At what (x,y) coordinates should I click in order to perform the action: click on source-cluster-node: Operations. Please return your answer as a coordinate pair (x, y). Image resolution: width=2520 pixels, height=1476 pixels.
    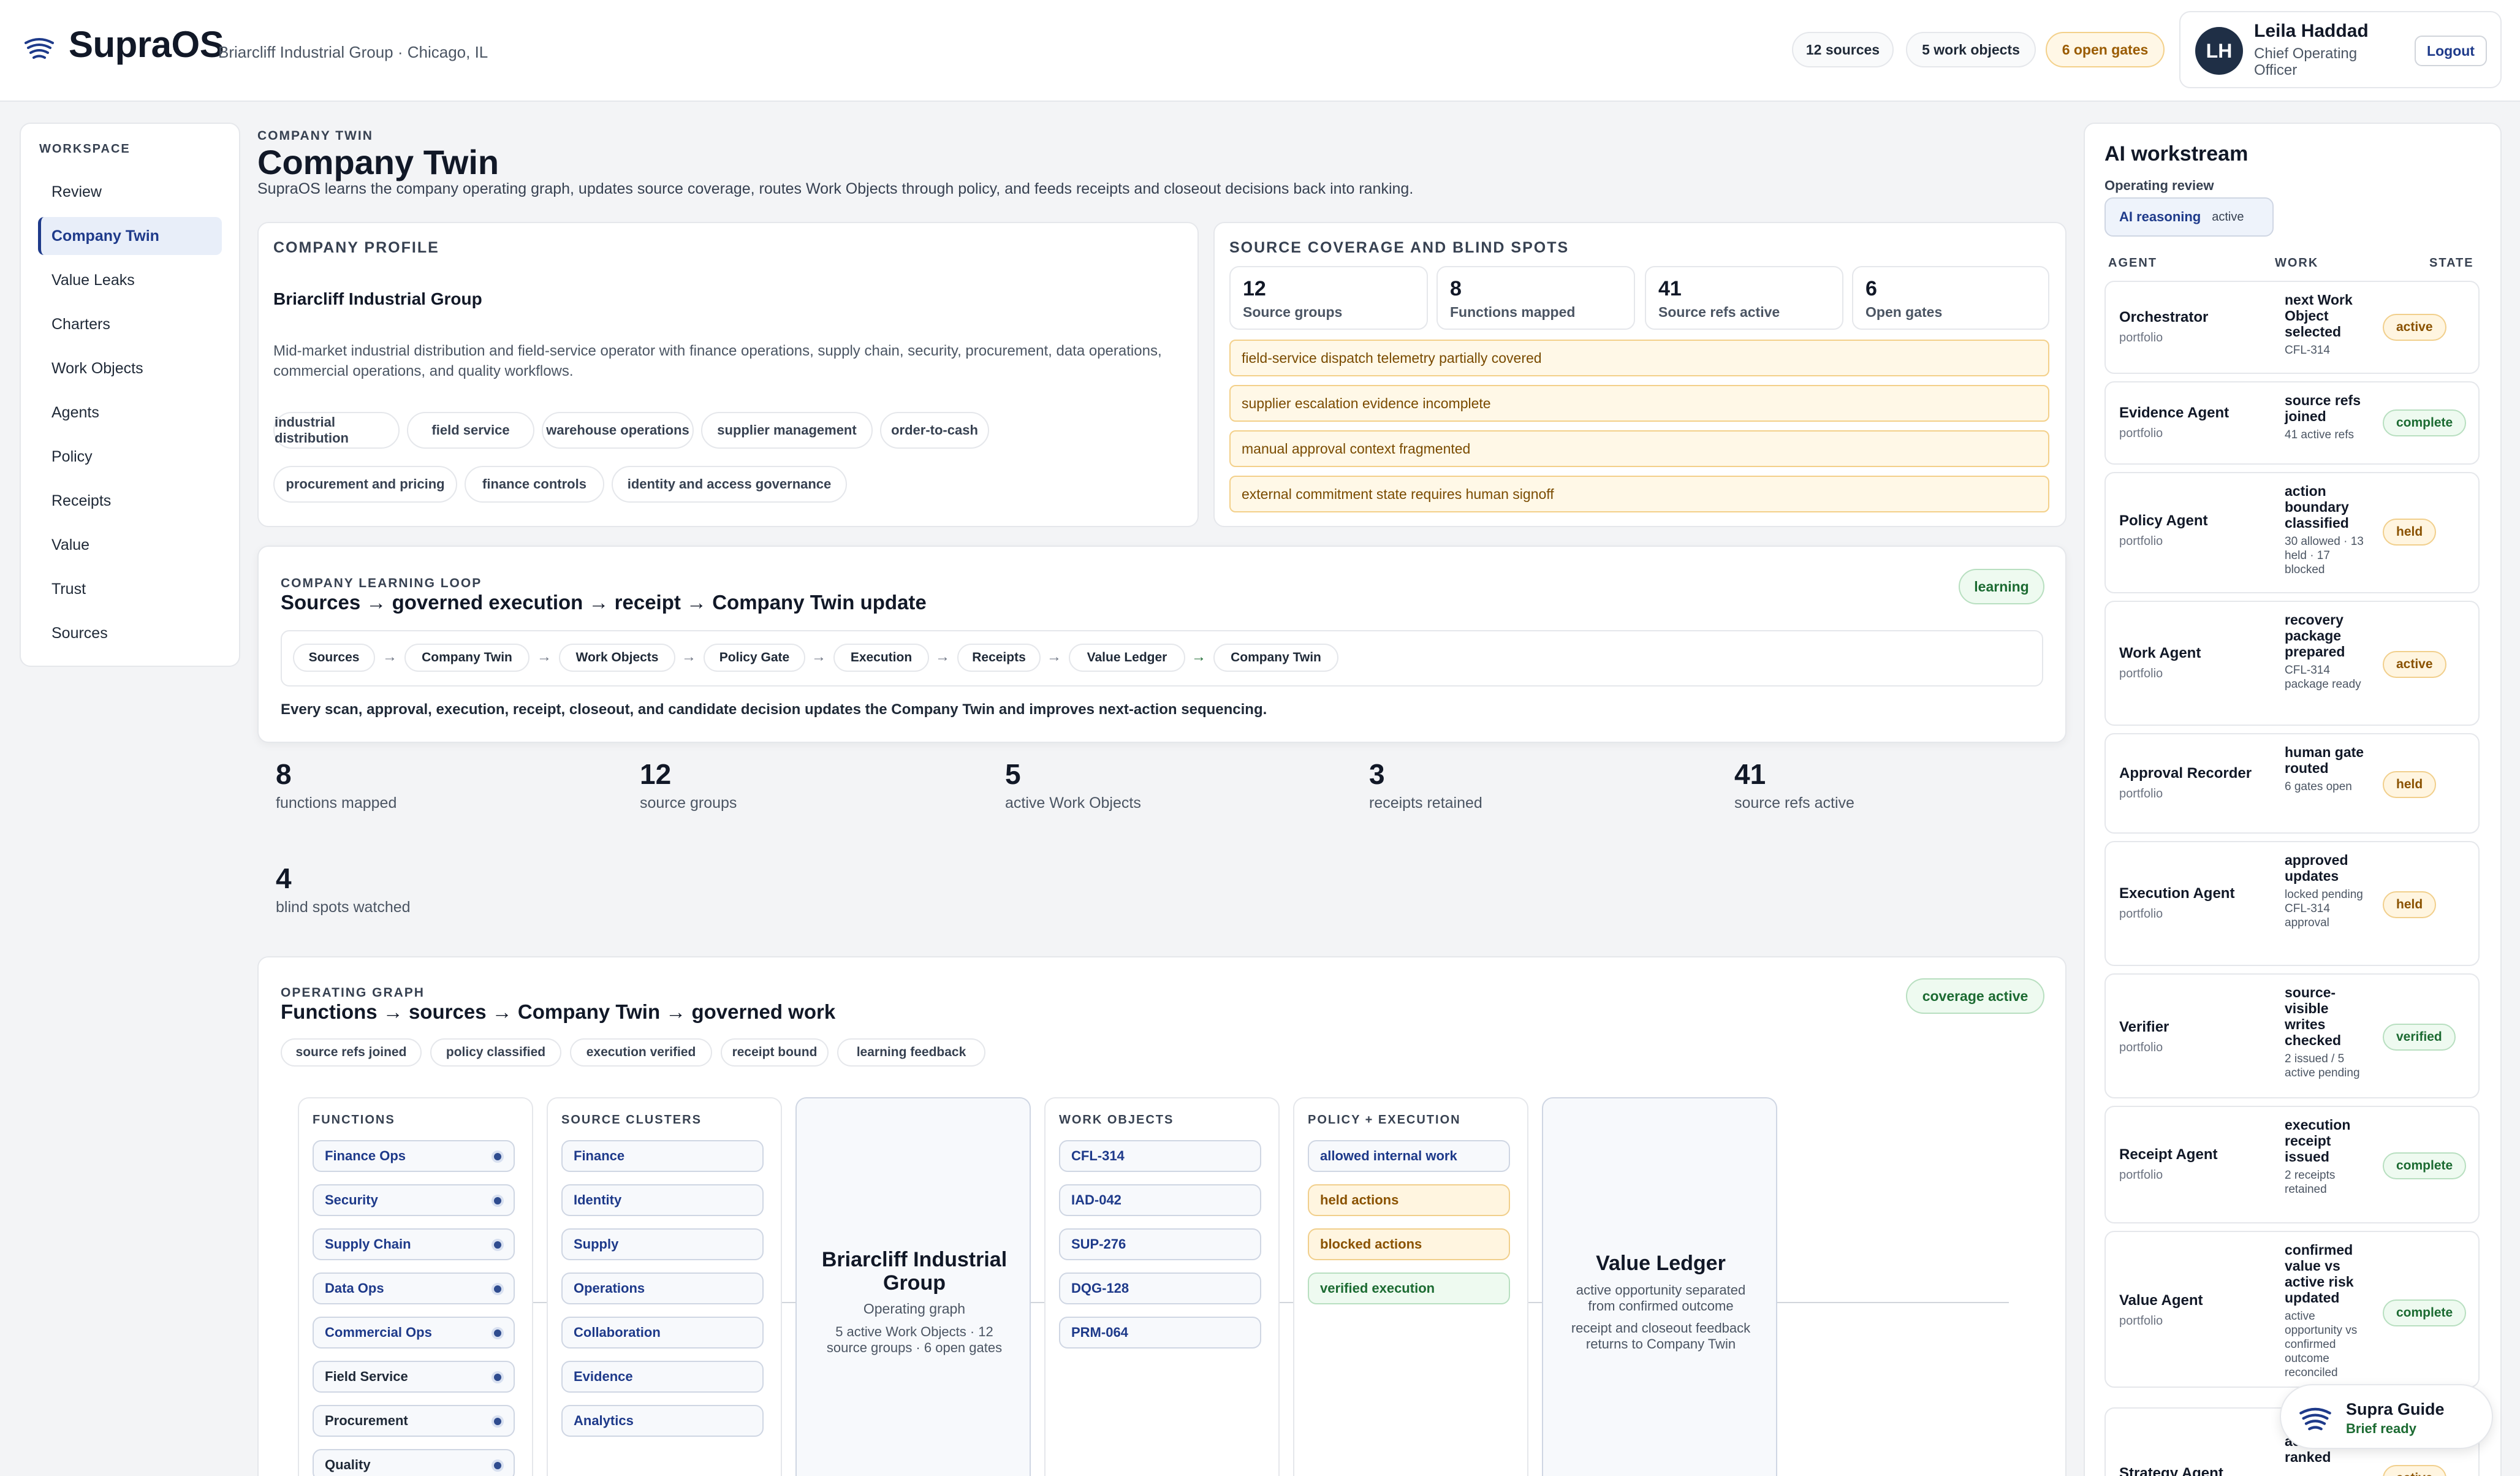
    Looking at the image, I should click on (662, 1288).